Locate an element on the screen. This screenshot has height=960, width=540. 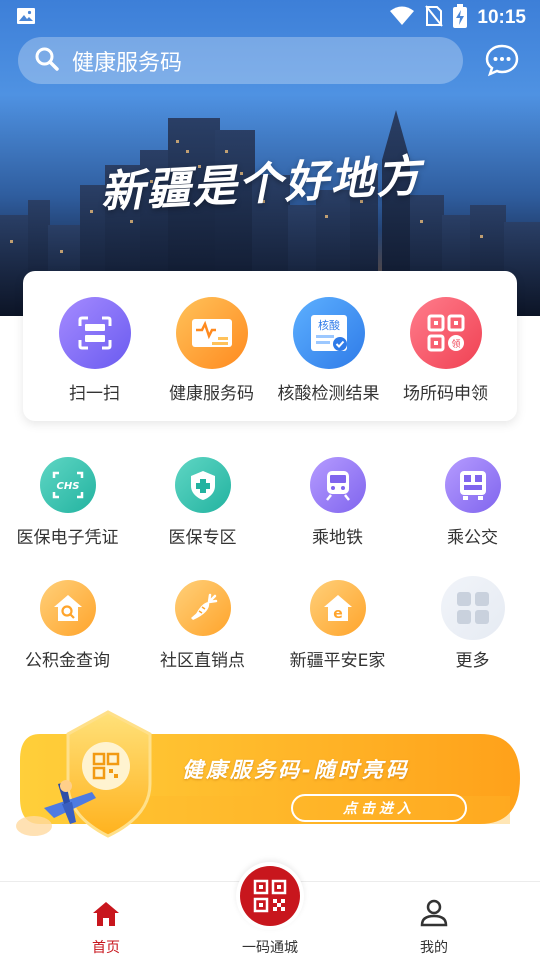
tab-home-label: 首页 is located at coordinates (106, 948).